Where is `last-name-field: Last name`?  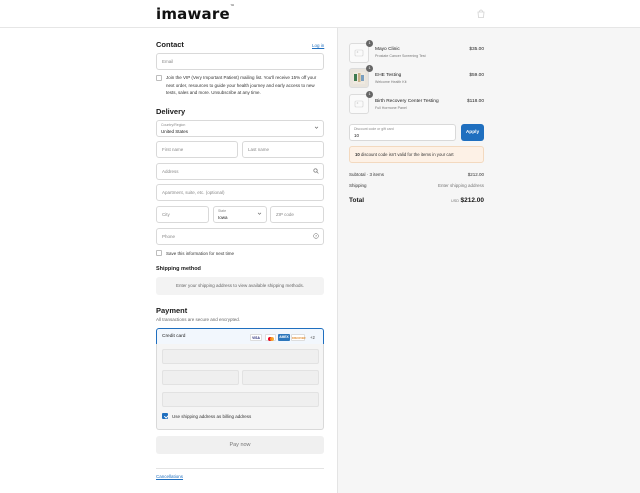 last-name-field: Last name is located at coordinates (283, 149).